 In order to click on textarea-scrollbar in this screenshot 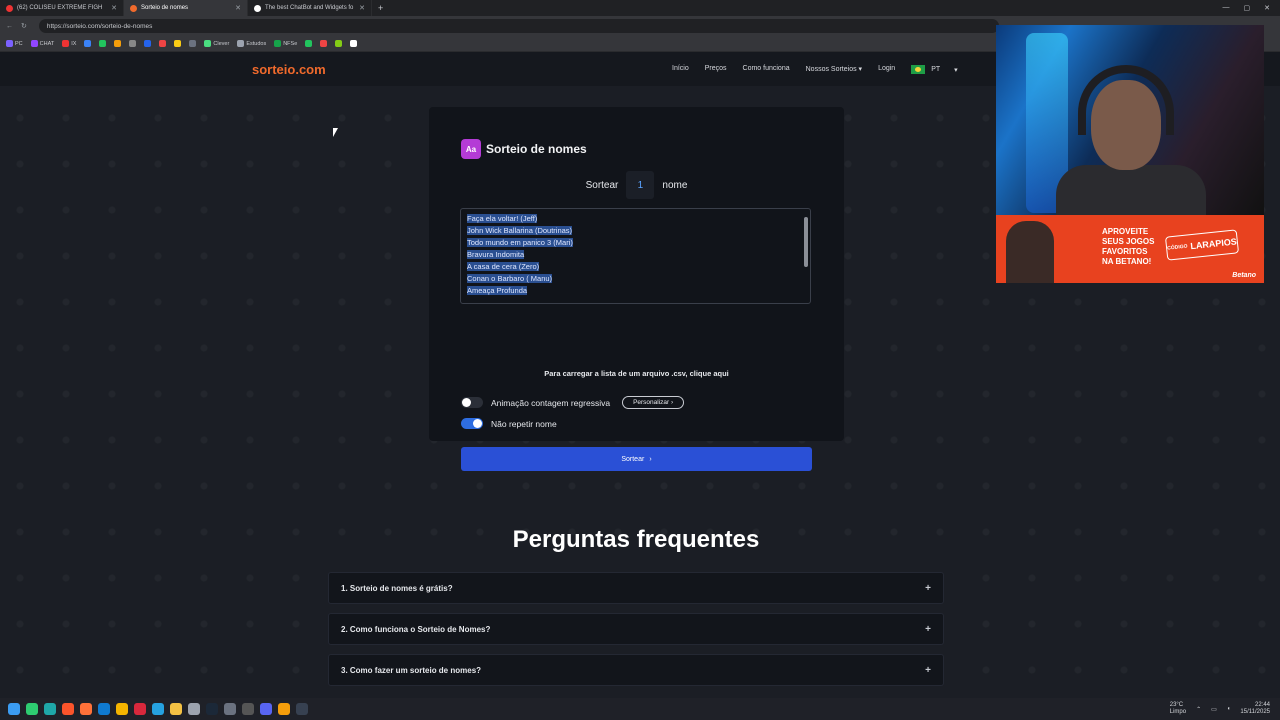, I will do `click(806, 242)`.